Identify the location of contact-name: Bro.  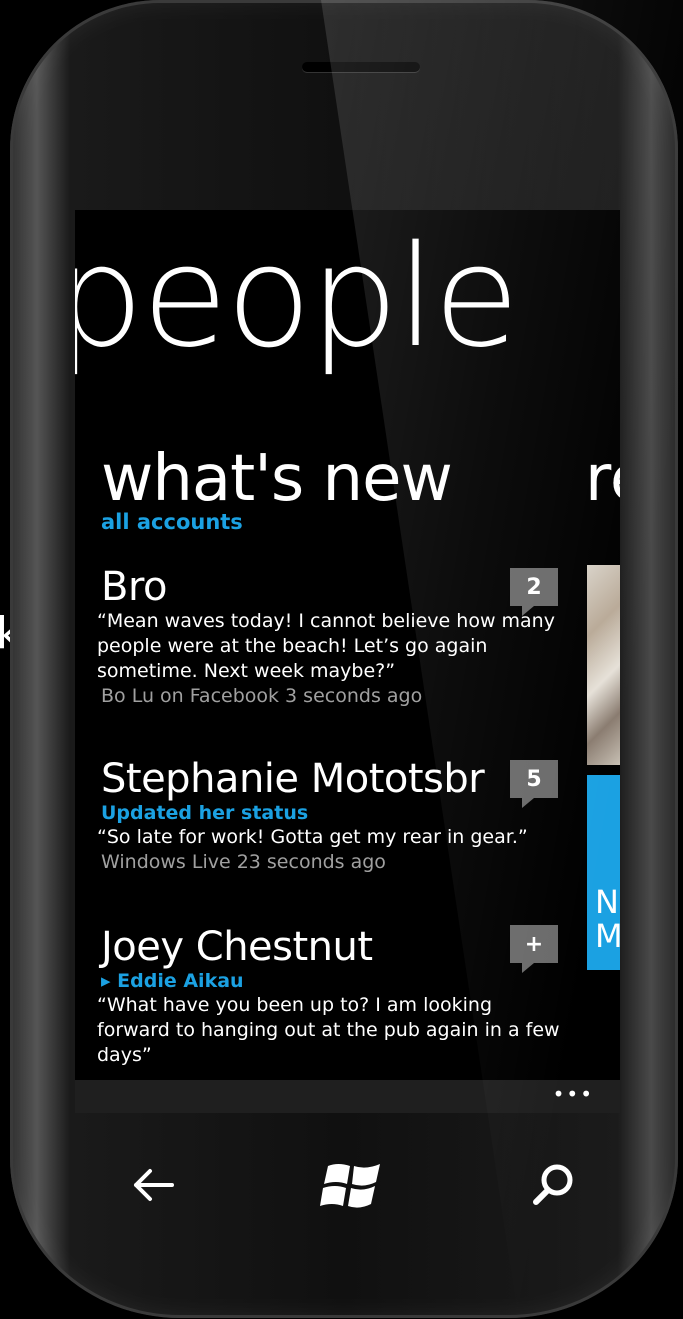
(331, 587).